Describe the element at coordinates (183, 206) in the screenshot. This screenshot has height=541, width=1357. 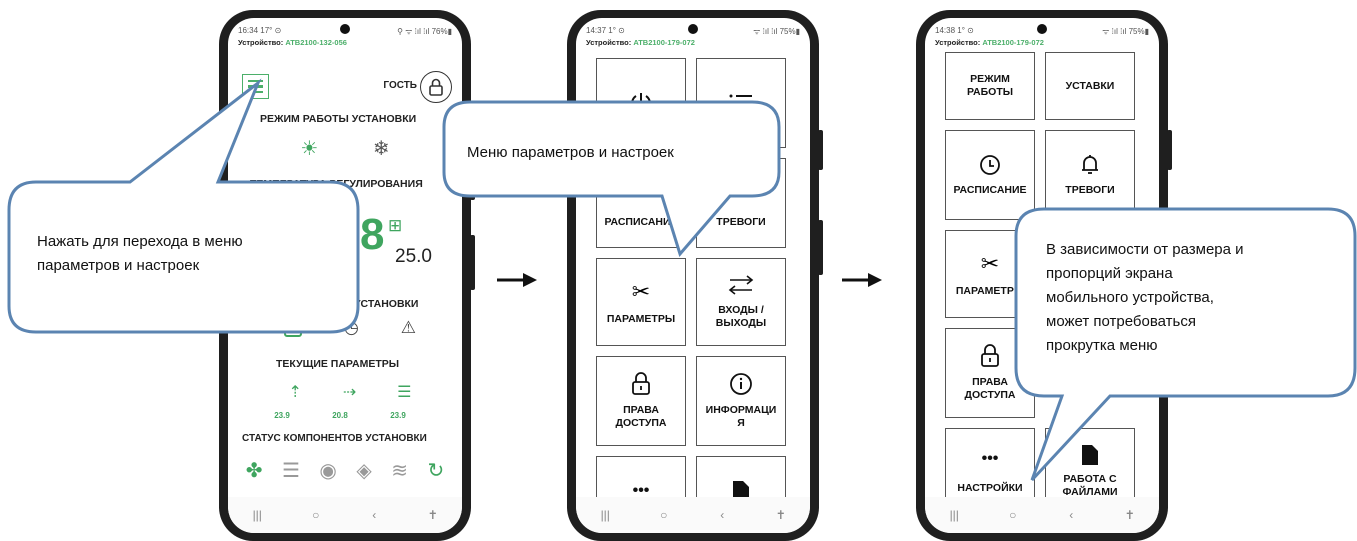
I see `callout-1-shape` at that location.